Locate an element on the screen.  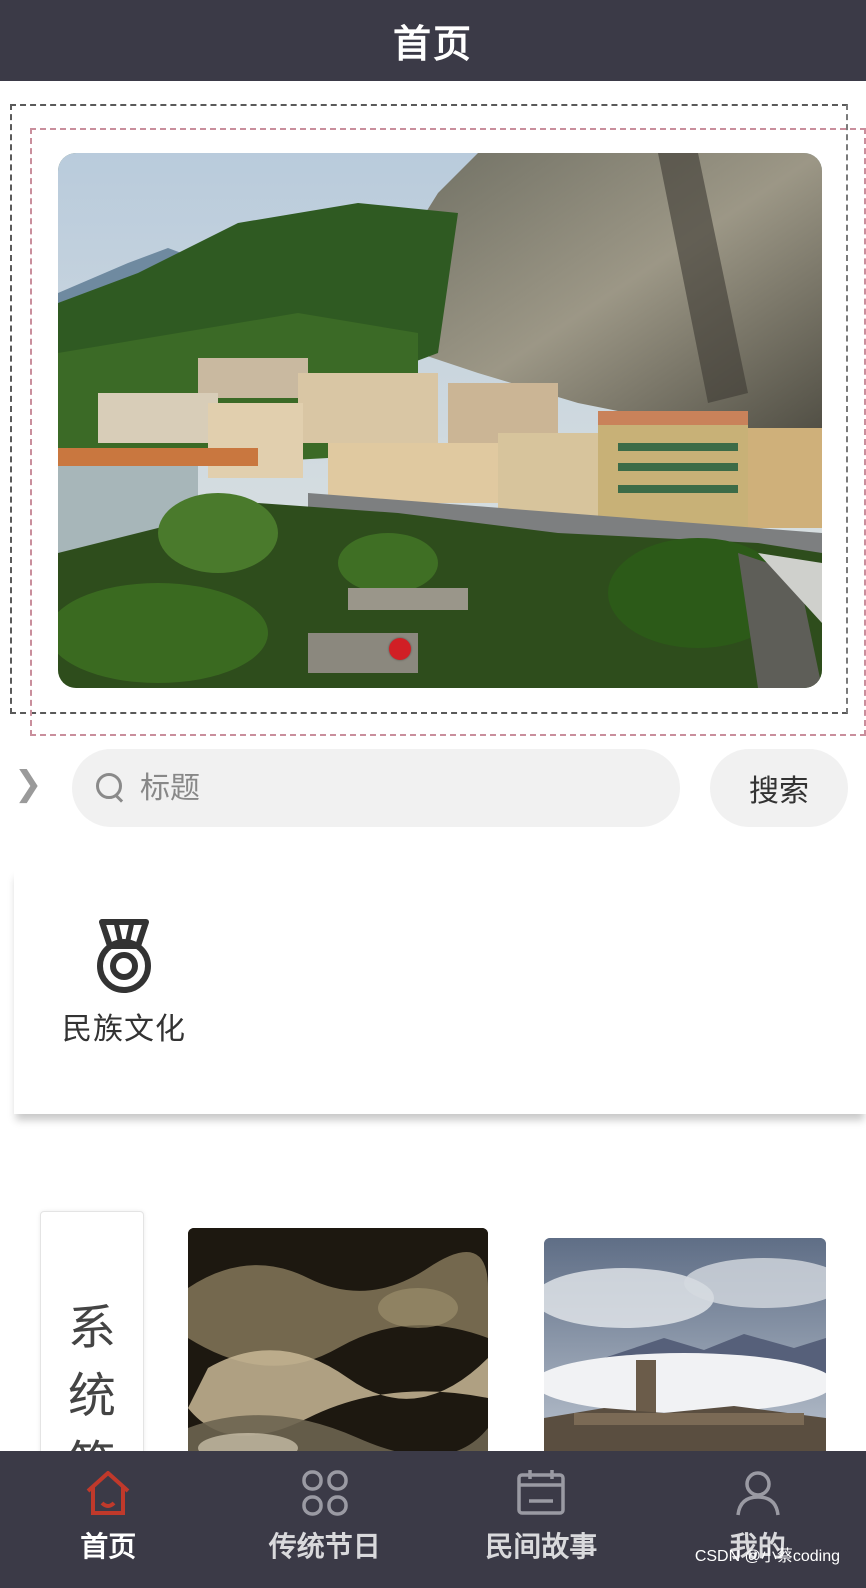
search-bar is located at coordinates (376, 788).